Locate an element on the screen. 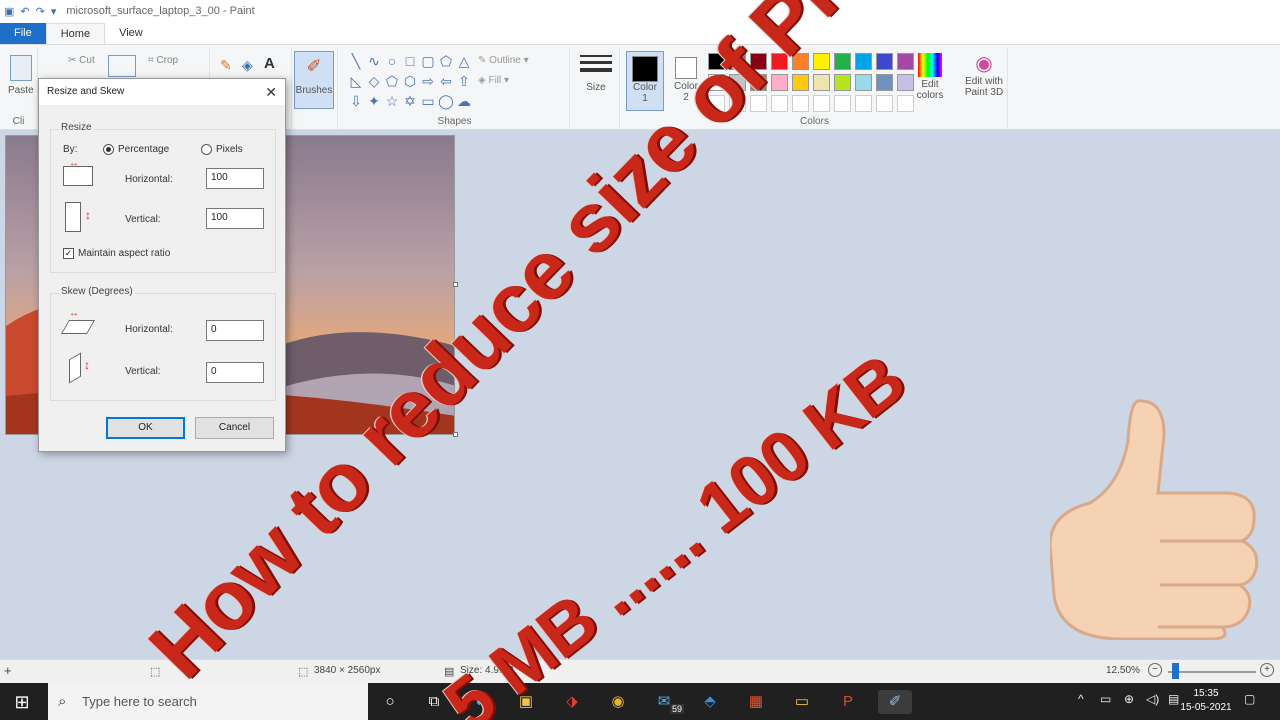  hexagon-shape-icon: ⬡ is located at coordinates (410, 81).